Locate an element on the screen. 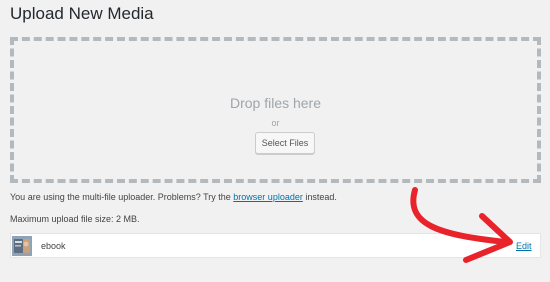 The image size is (550, 282). select-files-button: Select Files is located at coordinates (285, 143).